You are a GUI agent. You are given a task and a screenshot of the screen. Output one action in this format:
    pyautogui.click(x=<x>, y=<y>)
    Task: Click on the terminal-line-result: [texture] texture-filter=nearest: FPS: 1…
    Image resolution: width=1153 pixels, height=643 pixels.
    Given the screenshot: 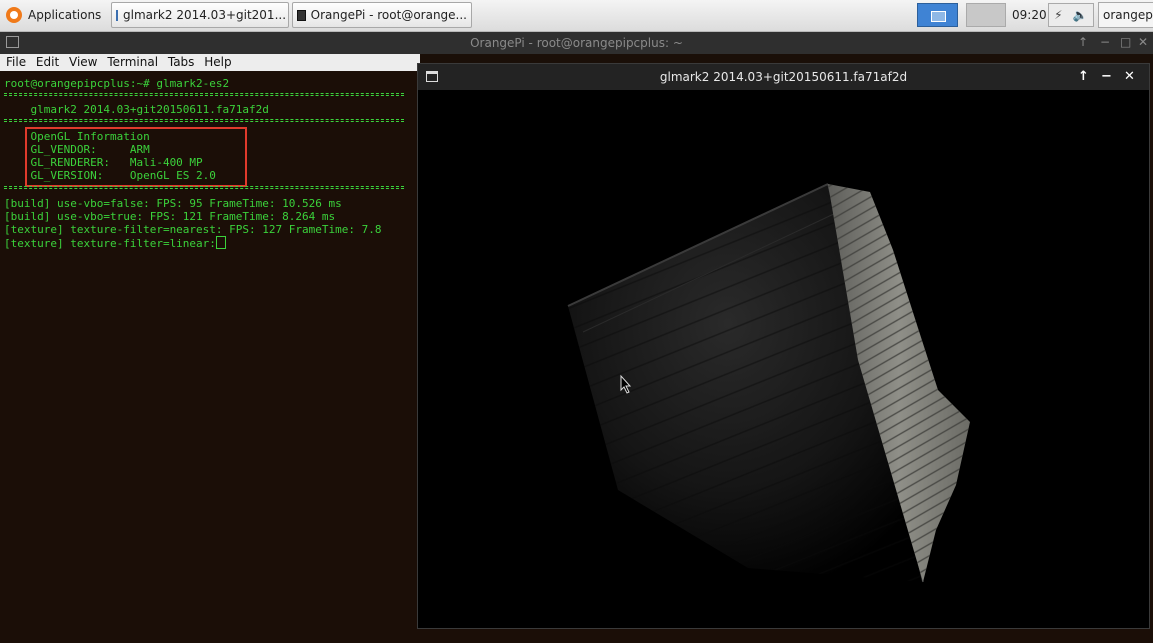 What is the action you would take?
    pyautogui.click(x=193, y=229)
    